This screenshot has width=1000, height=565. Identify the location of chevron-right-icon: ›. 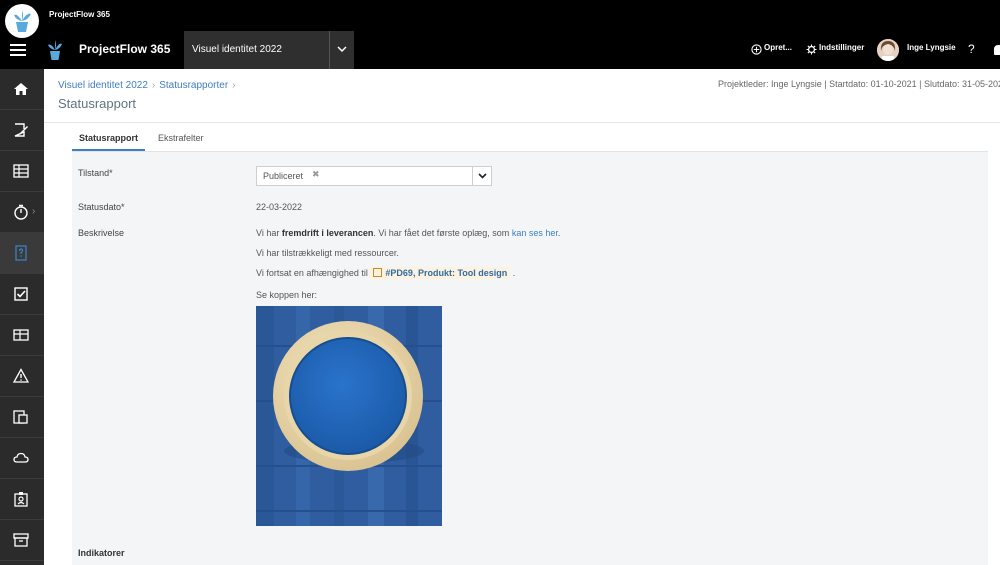
(34, 211).